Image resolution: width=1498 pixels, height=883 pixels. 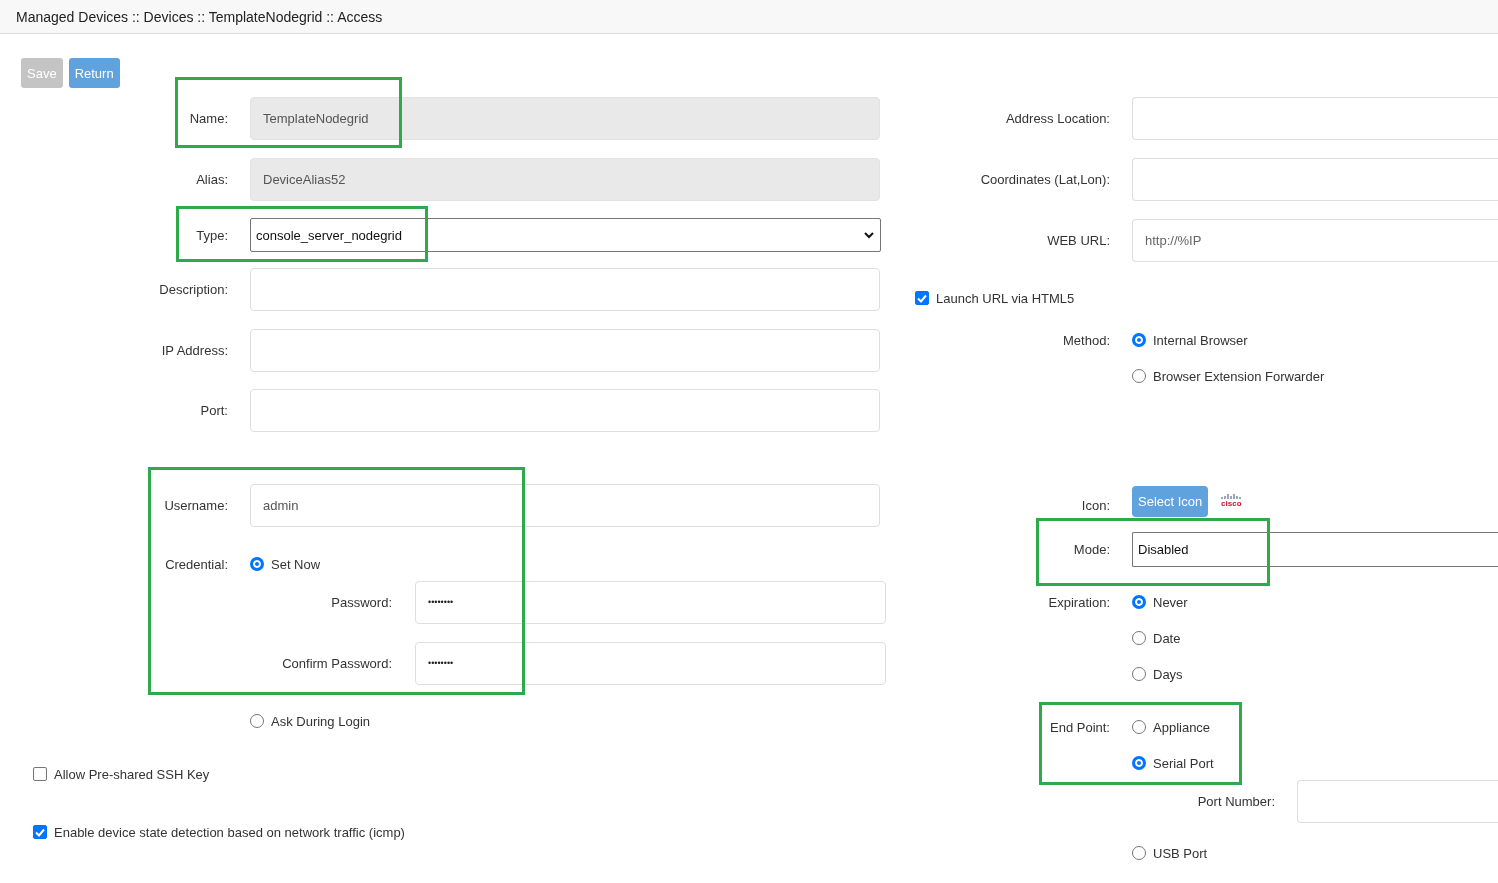 I want to click on option-label: Appliance, so click(x=1182, y=727).